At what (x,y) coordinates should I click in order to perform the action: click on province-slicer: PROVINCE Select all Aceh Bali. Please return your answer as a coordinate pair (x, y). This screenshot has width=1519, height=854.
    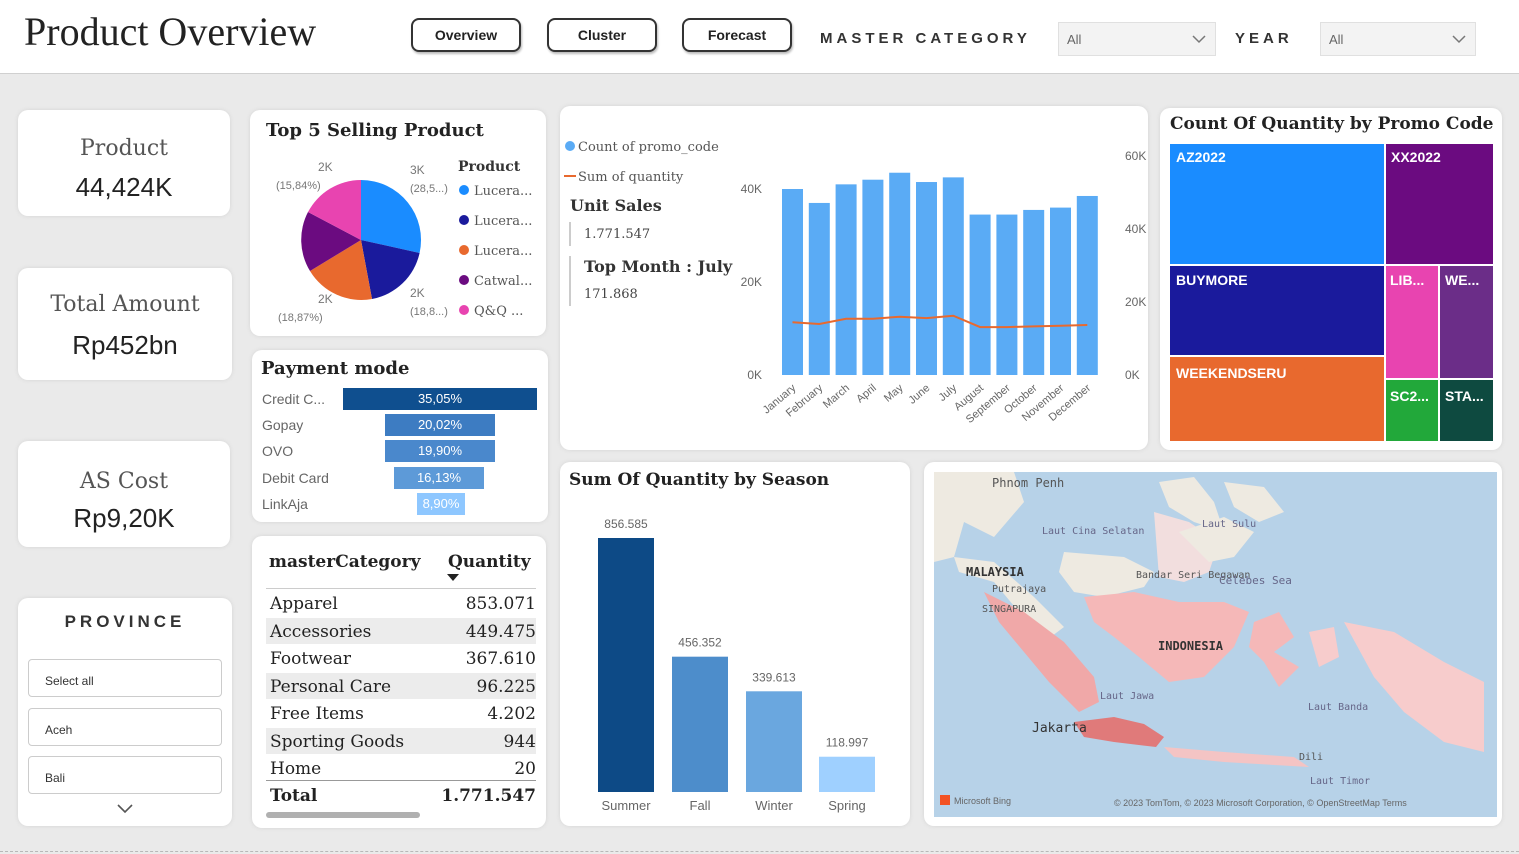
    Looking at the image, I should click on (125, 712).